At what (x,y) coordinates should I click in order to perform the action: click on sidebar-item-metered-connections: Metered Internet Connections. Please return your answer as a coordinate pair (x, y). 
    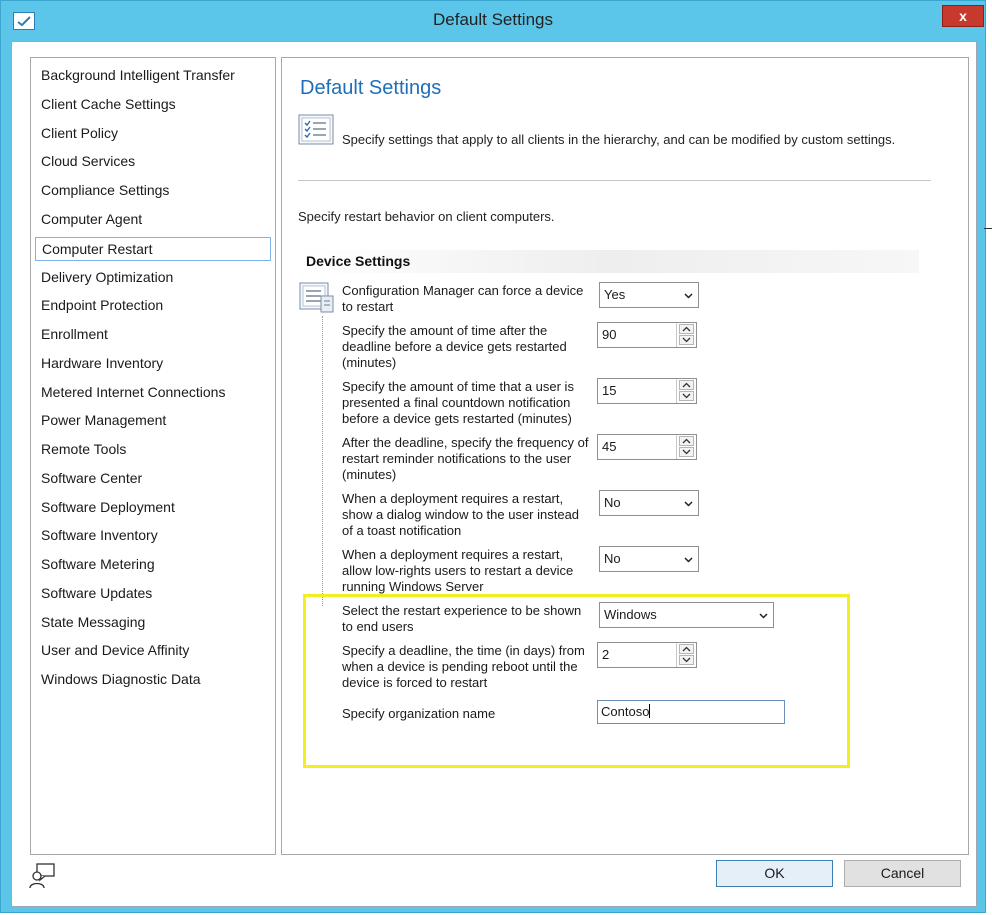
    Looking at the image, I should click on (153, 393).